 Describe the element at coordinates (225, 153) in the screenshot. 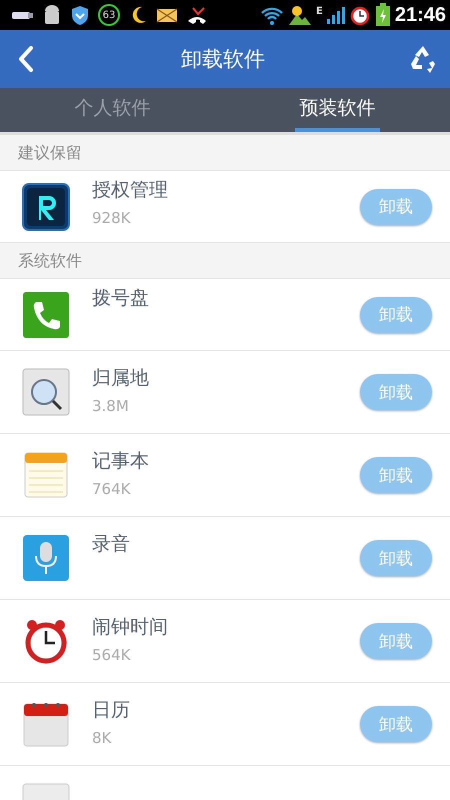

I see `section-header: 建议保留` at that location.